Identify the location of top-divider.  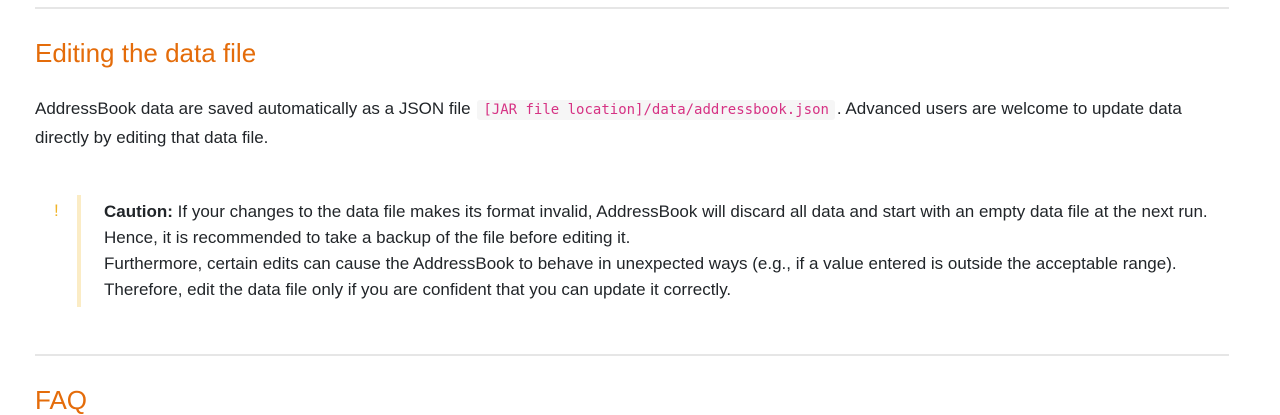
(632, 8).